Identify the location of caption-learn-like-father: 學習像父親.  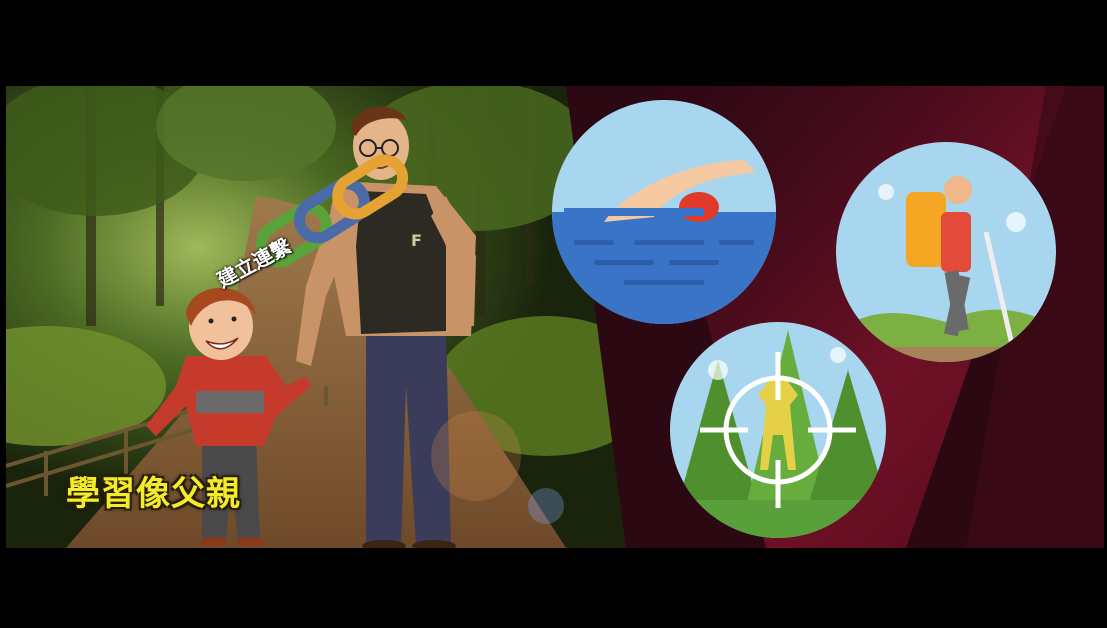
(153, 494).